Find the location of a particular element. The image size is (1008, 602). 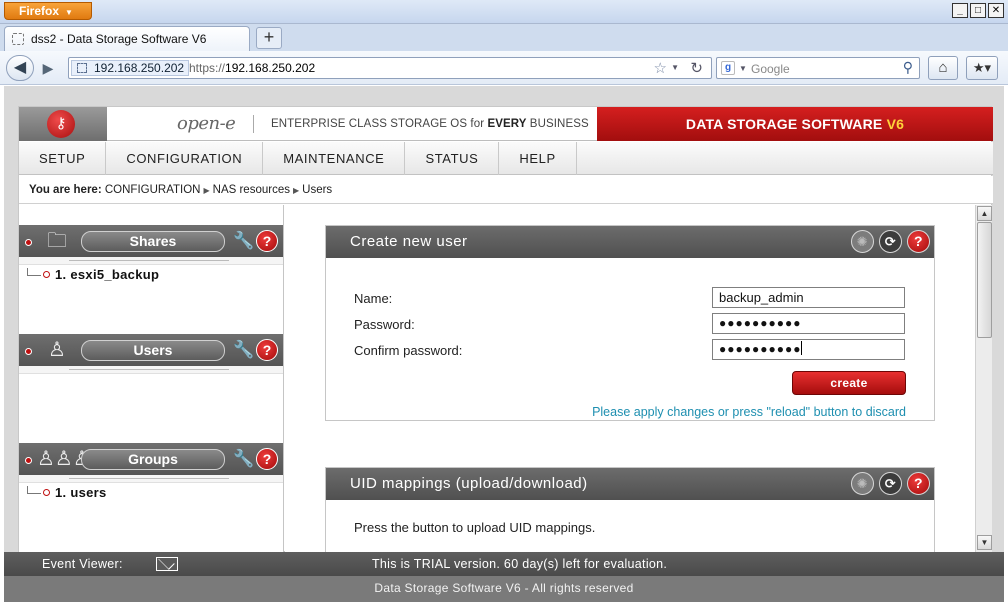

search-bar: g ▼ Google ⚲ is located at coordinates (818, 68).